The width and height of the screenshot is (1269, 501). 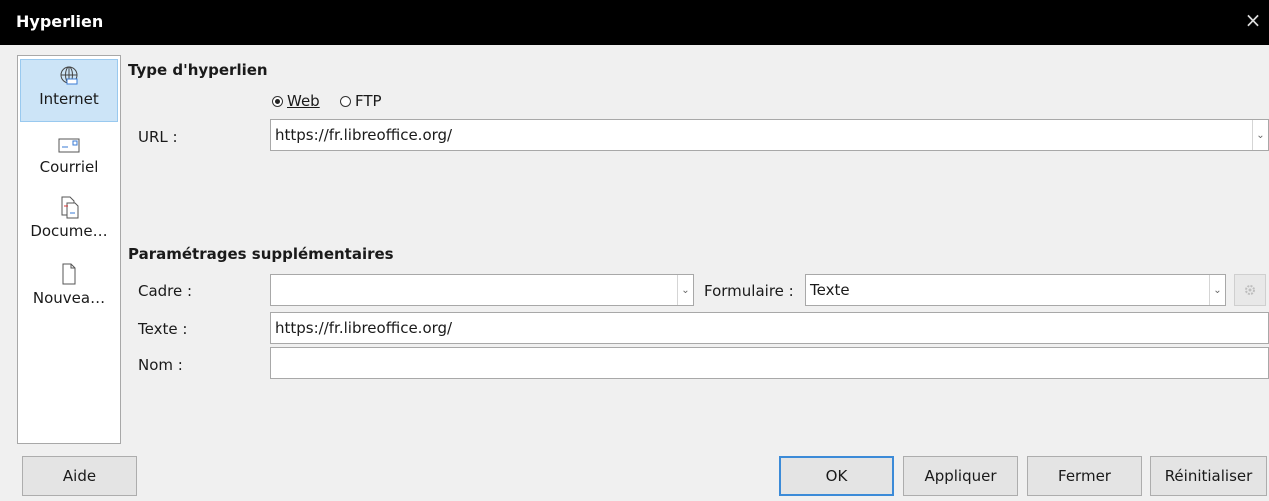 I want to click on form-select: Texte ⌄, so click(x=1015, y=290).